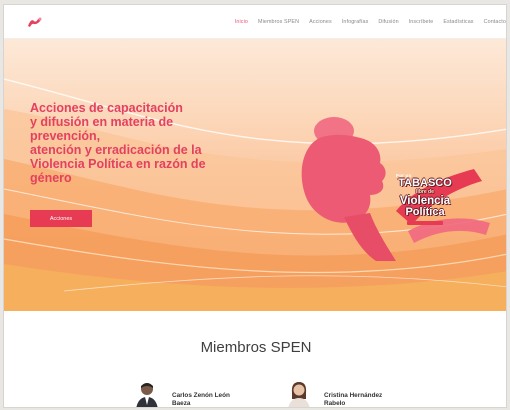 This screenshot has width=510, height=410. What do you see at coordinates (278, 22) in the screenshot?
I see `nav-item-miembros-spen: Miembros SPEN` at bounding box center [278, 22].